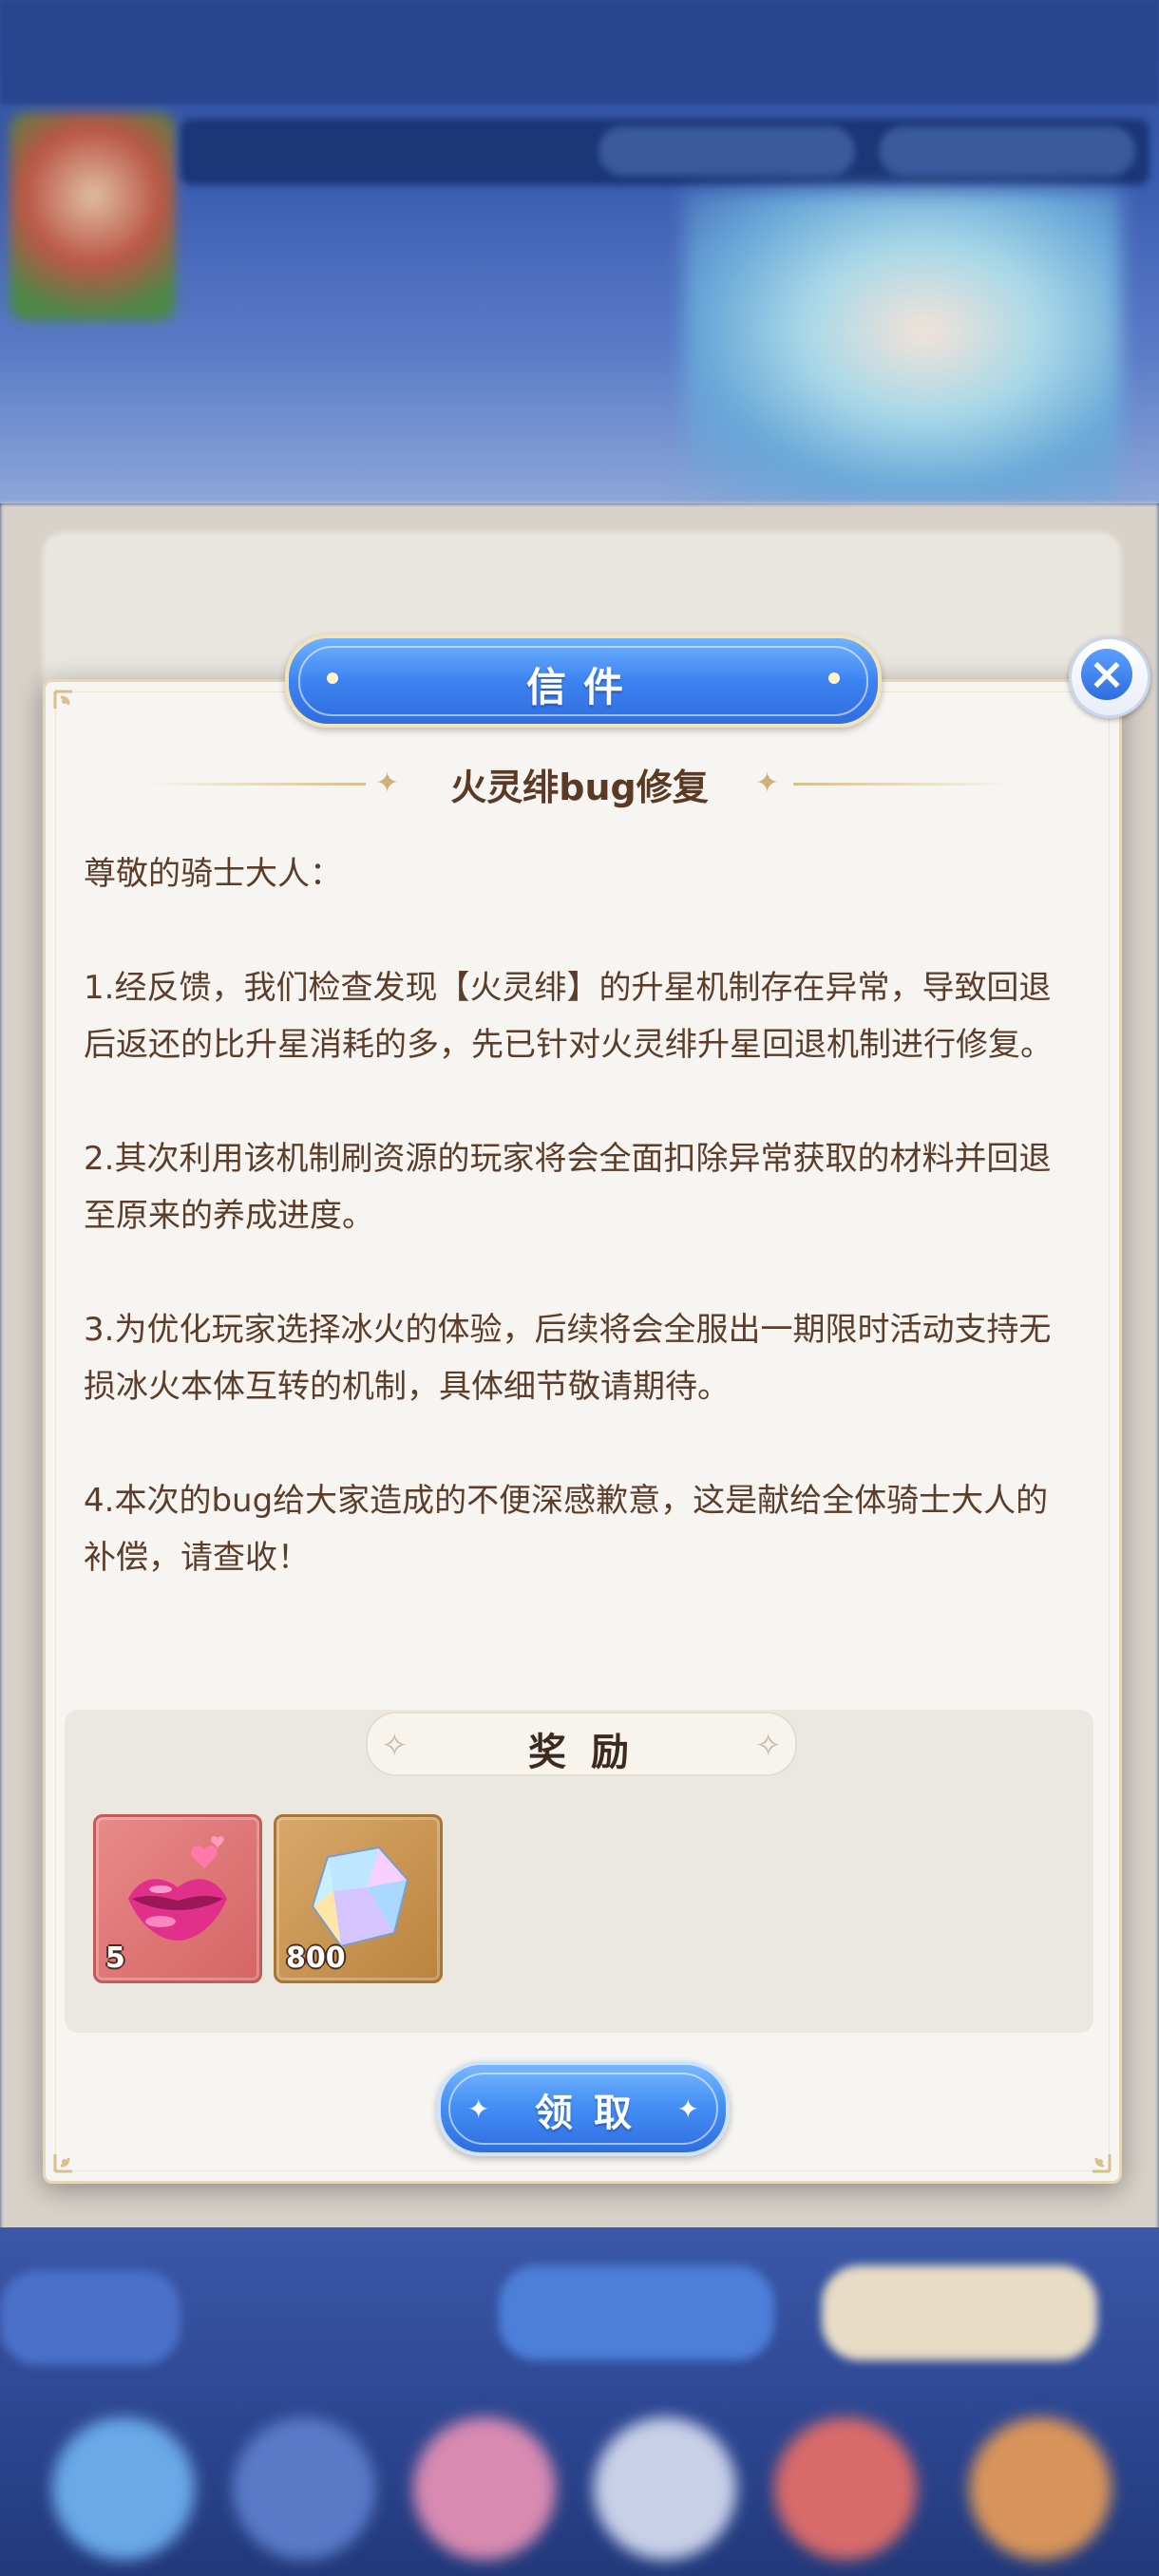 The width and height of the screenshot is (1159, 2576). I want to click on letter-paragraph: 2.其次利用该机制刷资源的玩家将会全面扣除异常获取的材料并回退至原来的养成进度。, so click(568, 1187).